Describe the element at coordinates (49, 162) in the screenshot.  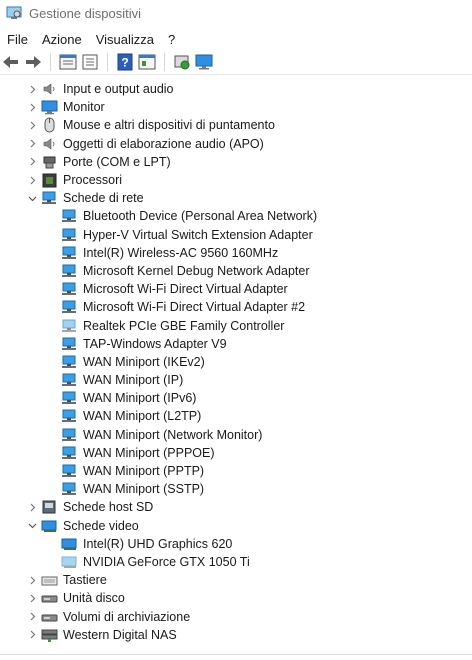
I see `port-icon` at that location.